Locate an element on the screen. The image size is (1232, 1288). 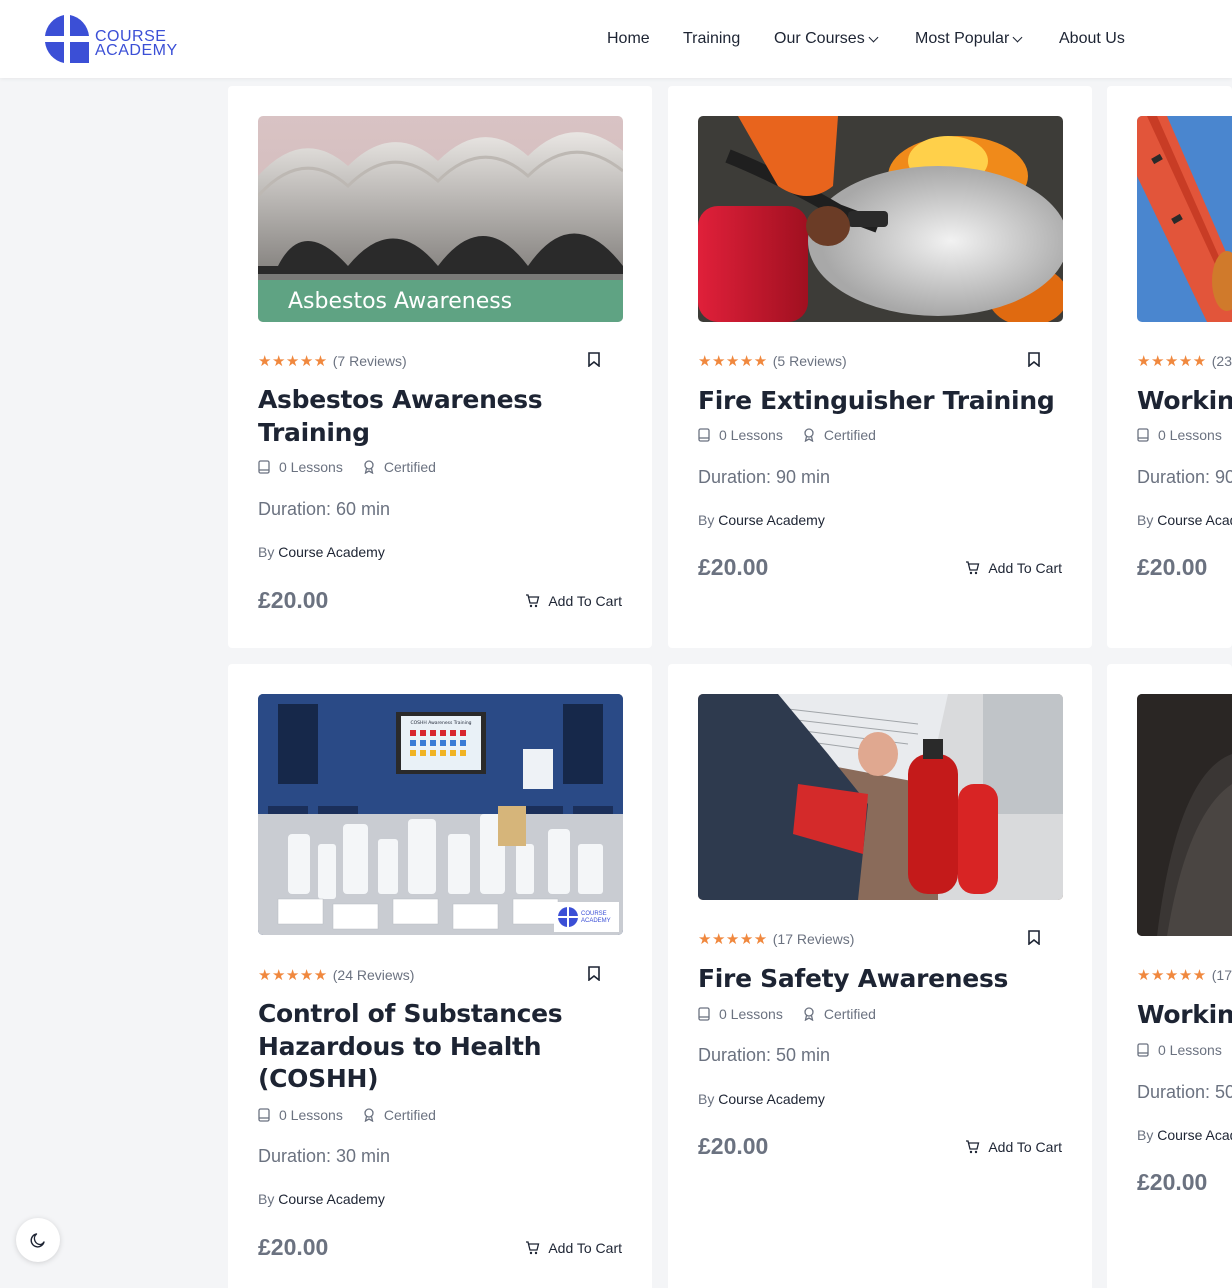
card-rating-row: ★★★★★ (17 Reviews) is located at coordinates (880, 939).